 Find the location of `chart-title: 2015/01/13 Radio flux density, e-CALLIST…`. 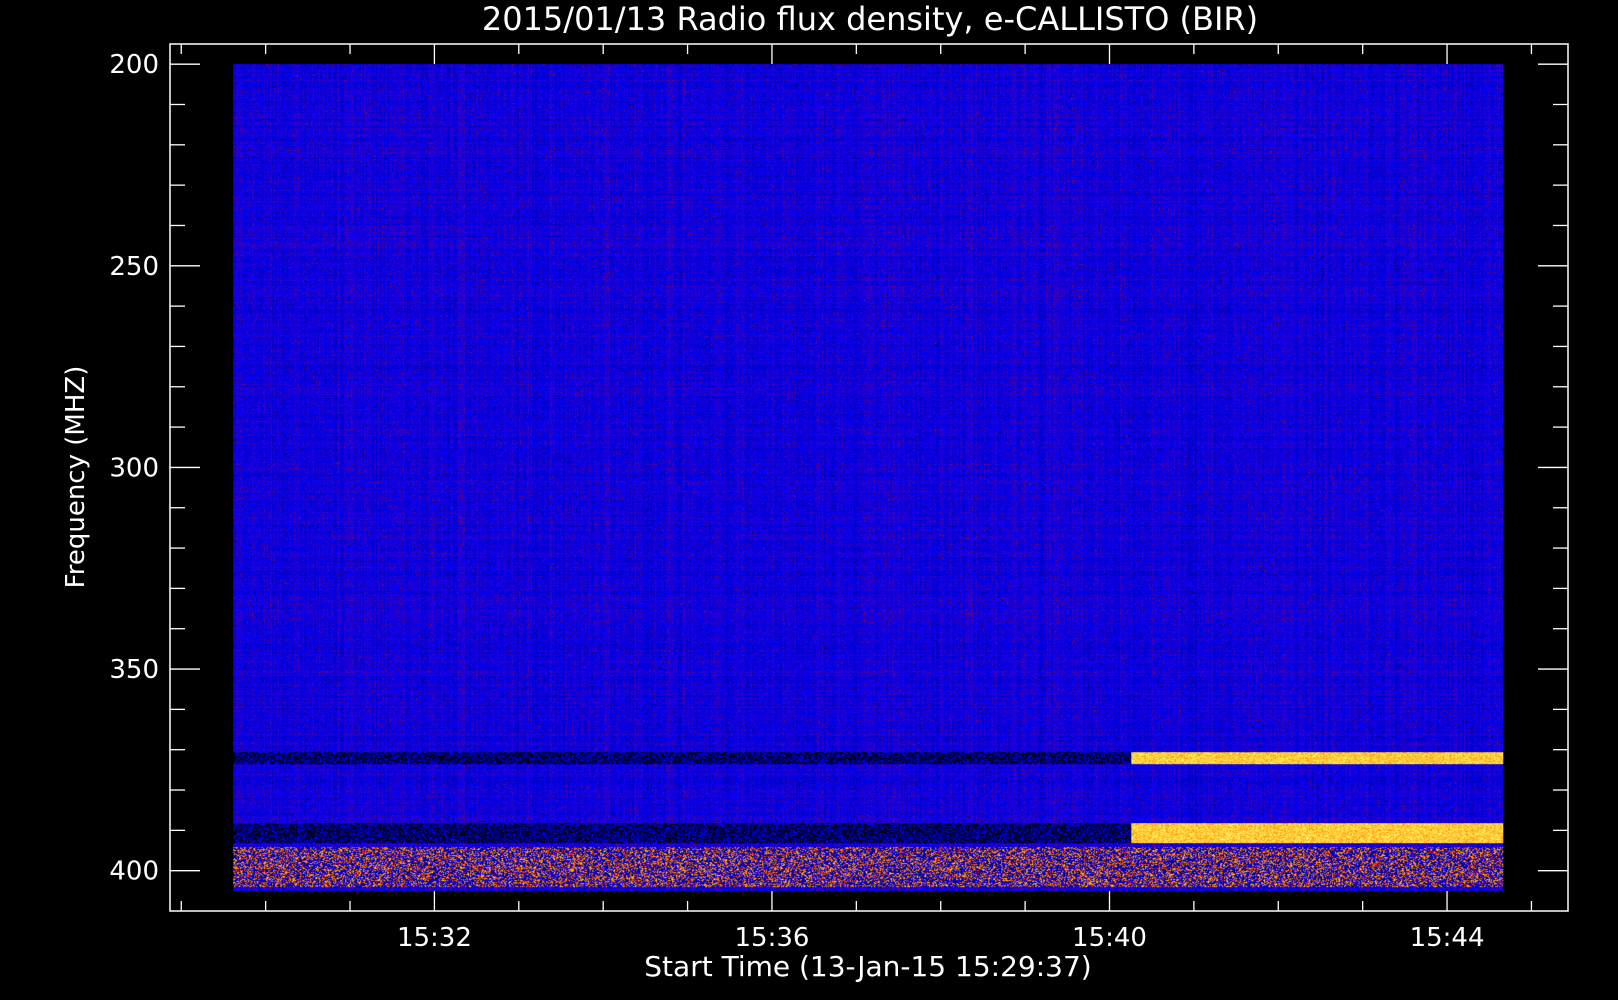

chart-title: 2015/01/13 Radio flux density, e-CALLIST… is located at coordinates (870, 19).